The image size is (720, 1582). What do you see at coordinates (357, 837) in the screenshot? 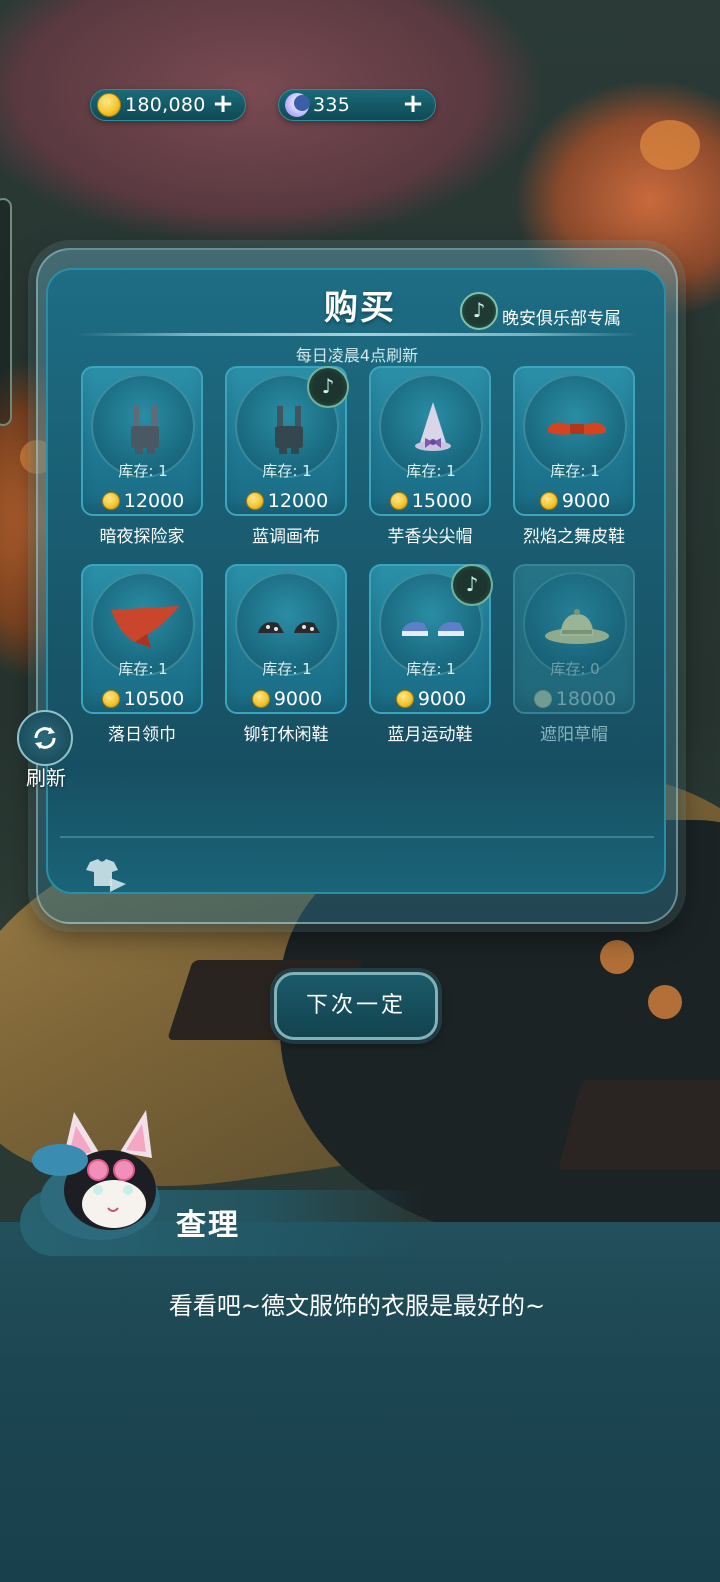
I see `panel-footer-divider` at bounding box center [357, 837].